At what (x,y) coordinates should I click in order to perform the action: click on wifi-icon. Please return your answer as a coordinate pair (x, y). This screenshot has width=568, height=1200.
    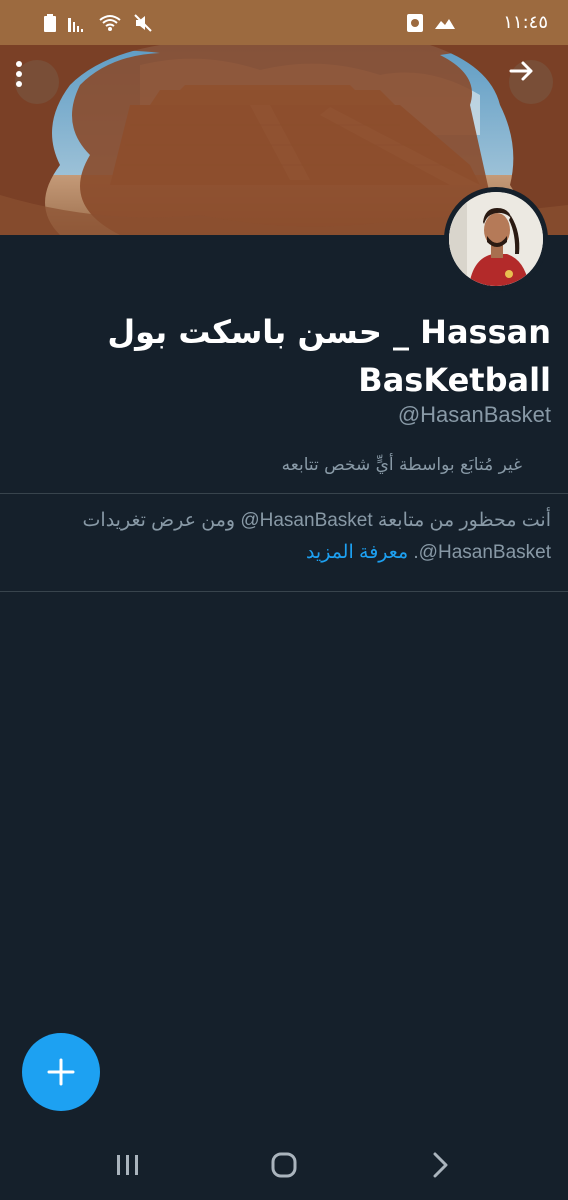
    Looking at the image, I should click on (110, 22).